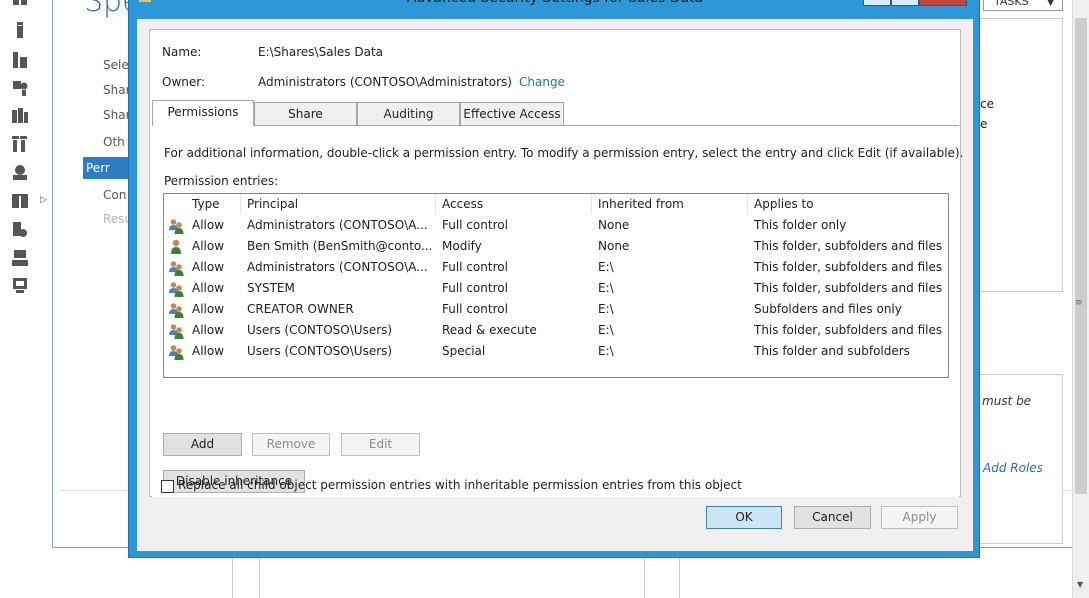 This screenshot has height=598, width=1089. What do you see at coordinates (20, 30) in the screenshot?
I see `local-server-icon` at bounding box center [20, 30].